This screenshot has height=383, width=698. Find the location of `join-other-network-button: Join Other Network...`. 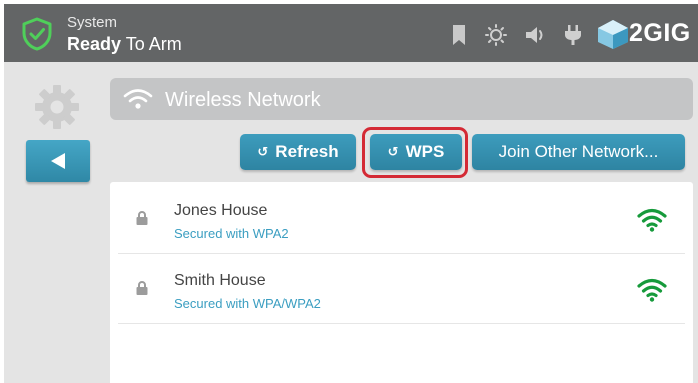

join-other-network-button: Join Other Network... is located at coordinates (578, 152).